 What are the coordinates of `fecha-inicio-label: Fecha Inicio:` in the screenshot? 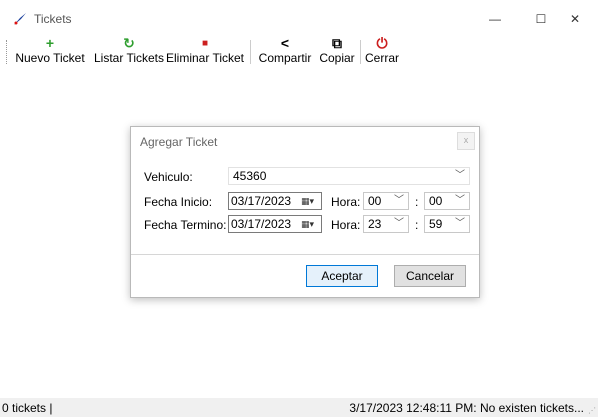 It's located at (178, 202).